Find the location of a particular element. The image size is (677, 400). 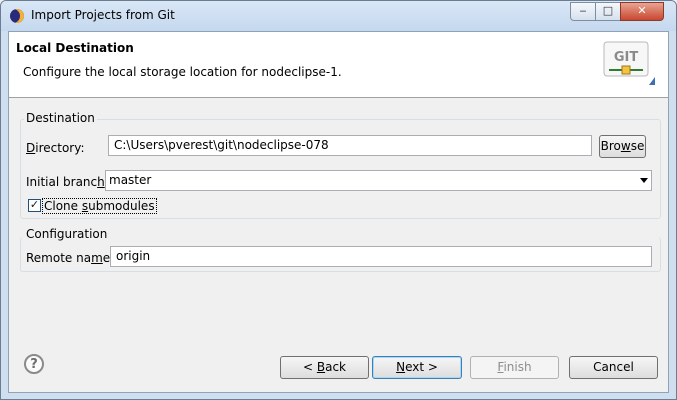

eclipse-icon is located at coordinates (17, 16).